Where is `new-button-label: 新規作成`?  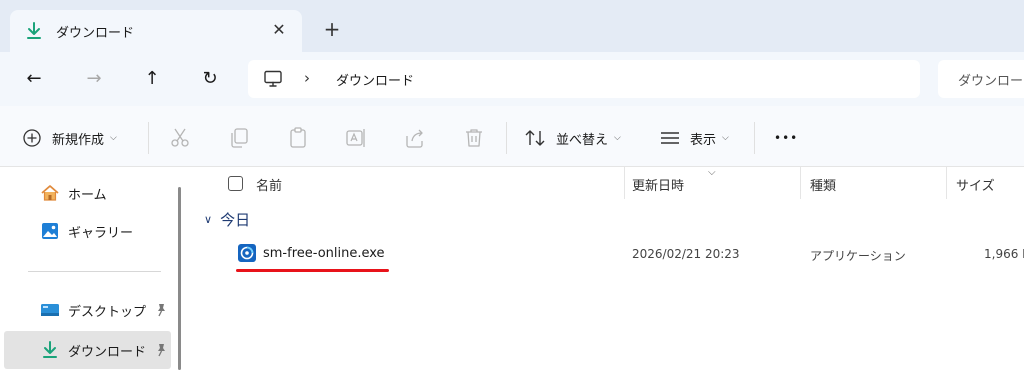 new-button-label: 新規作成 is located at coordinates (78, 140).